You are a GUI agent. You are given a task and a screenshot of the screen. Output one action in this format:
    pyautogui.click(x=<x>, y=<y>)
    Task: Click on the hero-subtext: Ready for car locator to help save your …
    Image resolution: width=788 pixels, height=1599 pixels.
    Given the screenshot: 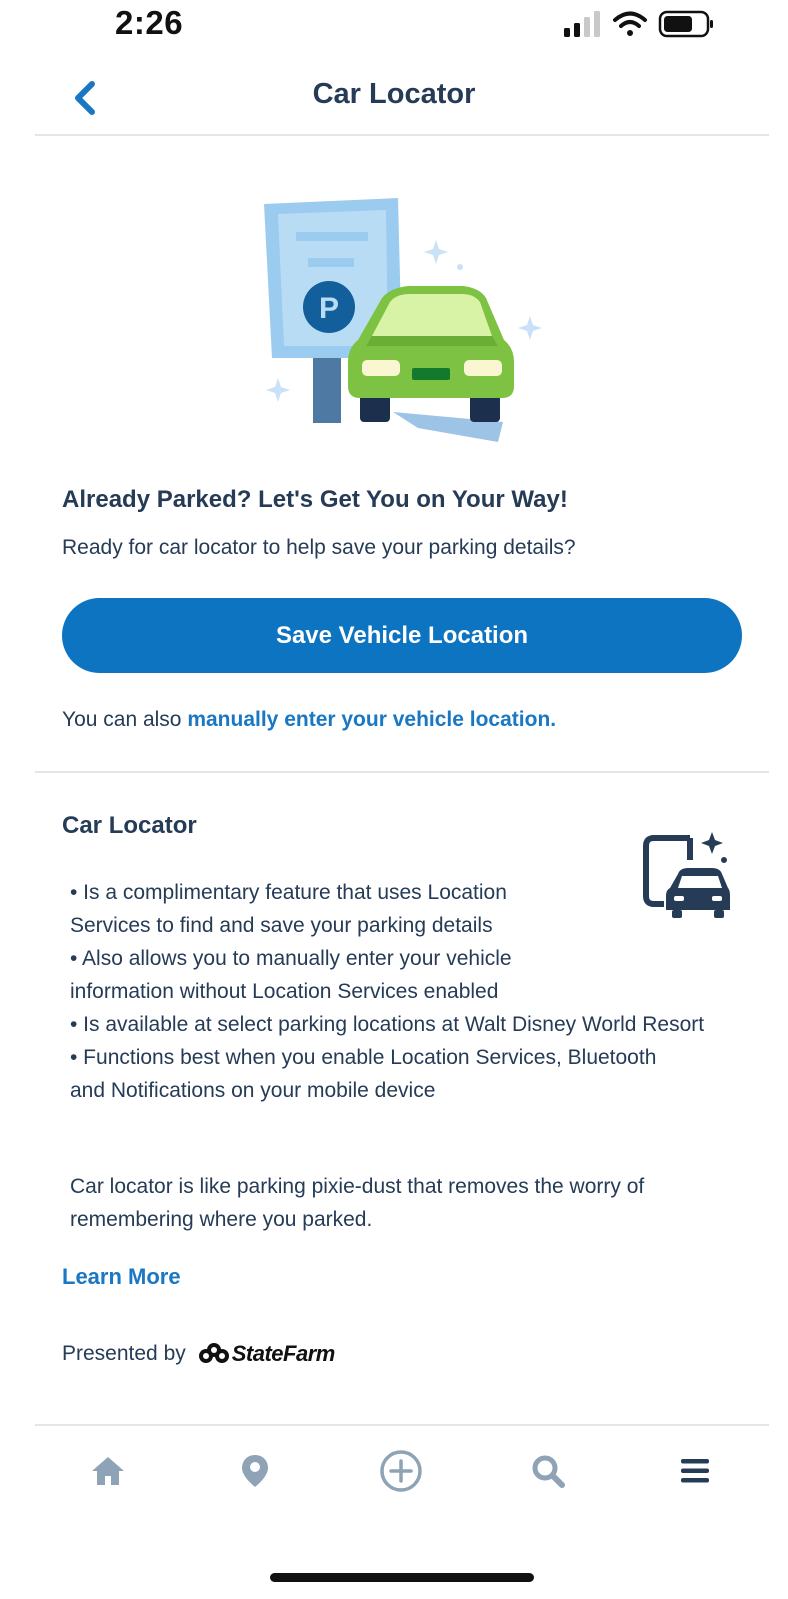 What is the action you would take?
    pyautogui.click(x=319, y=547)
    